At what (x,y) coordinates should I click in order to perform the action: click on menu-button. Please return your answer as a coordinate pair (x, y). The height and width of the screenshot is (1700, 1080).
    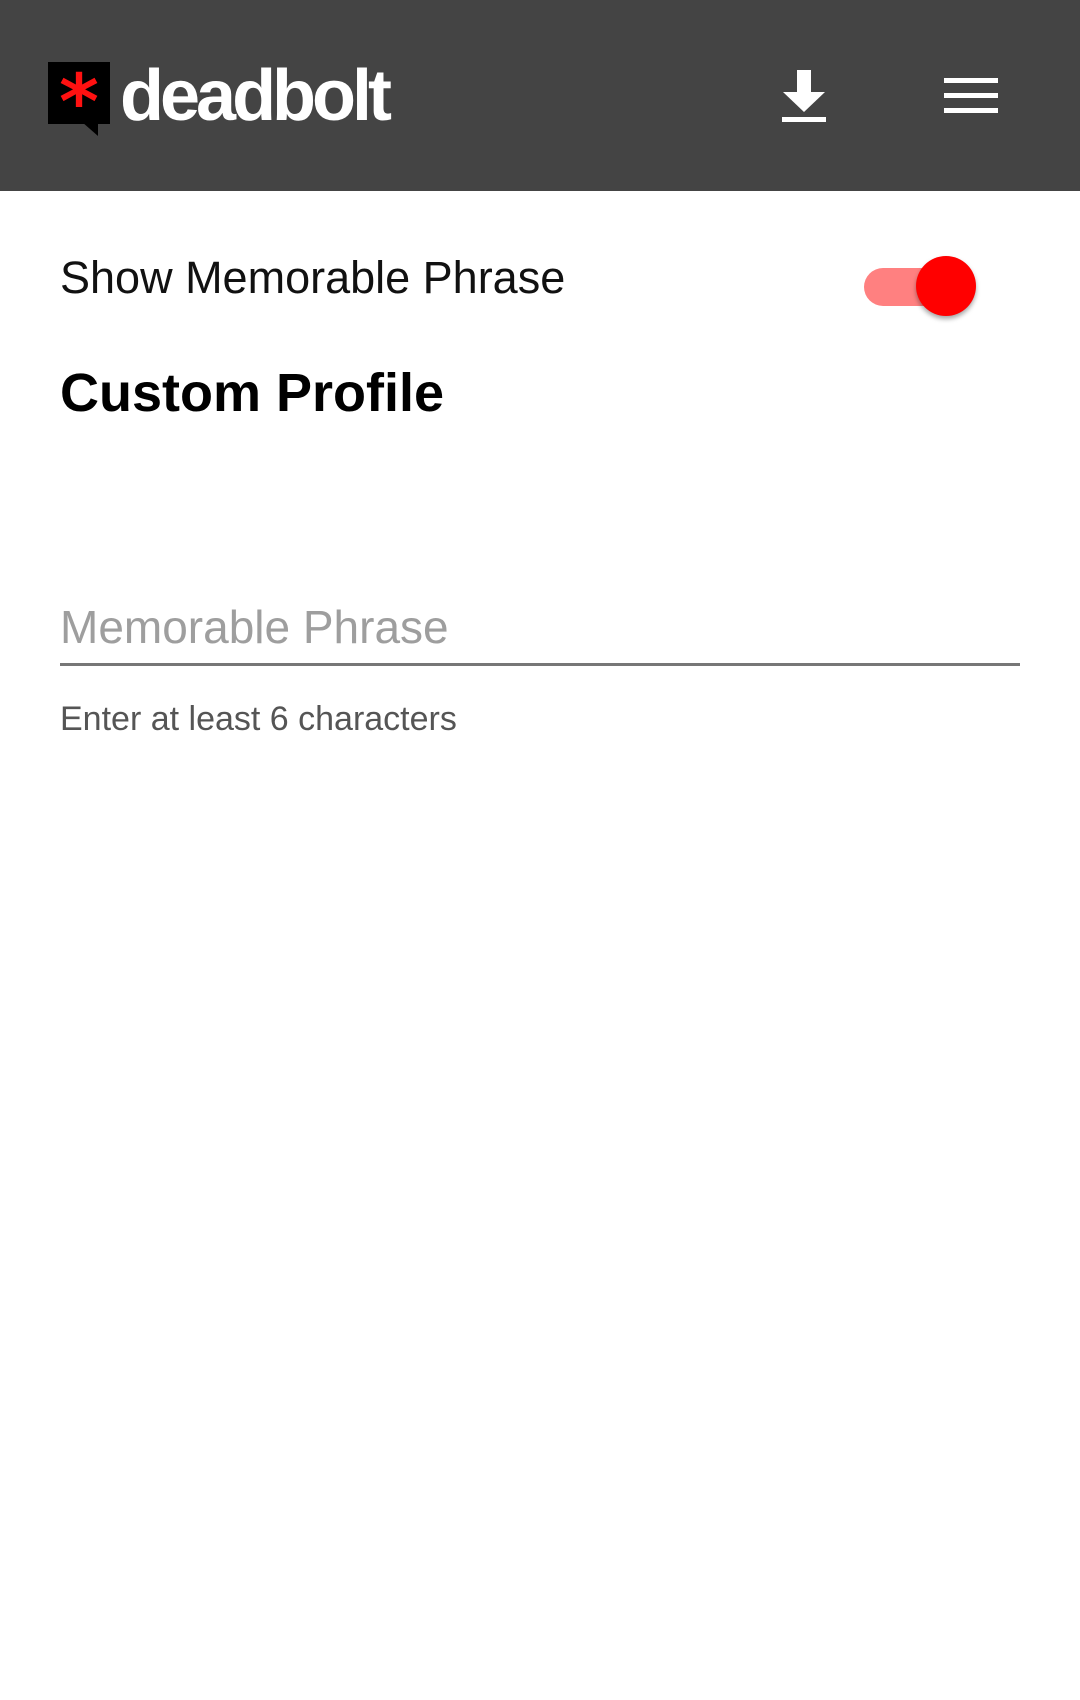
    Looking at the image, I should click on (971, 96).